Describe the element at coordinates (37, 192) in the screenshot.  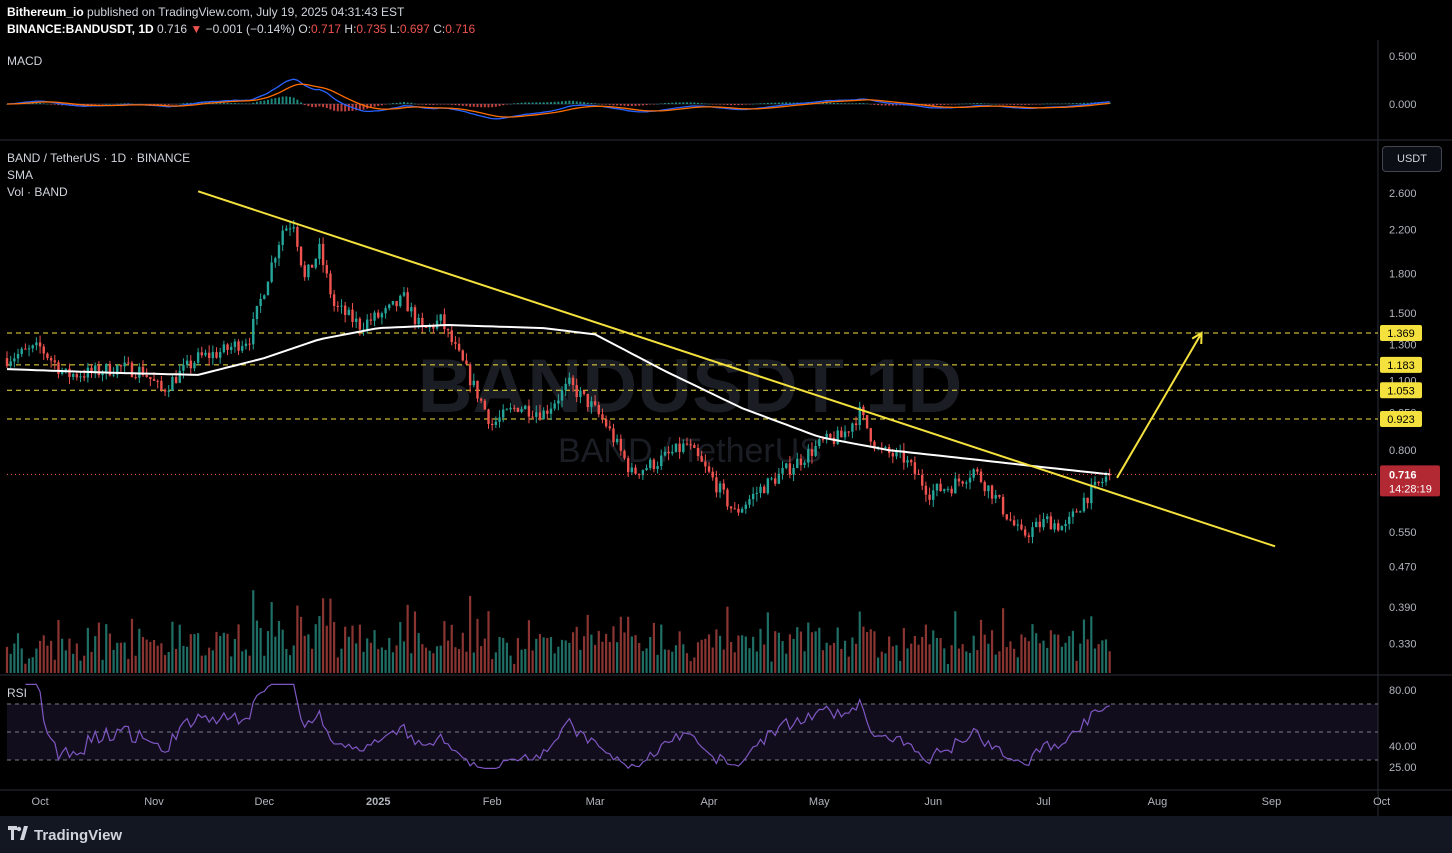
I see `volume-legend: Vol · BAND` at that location.